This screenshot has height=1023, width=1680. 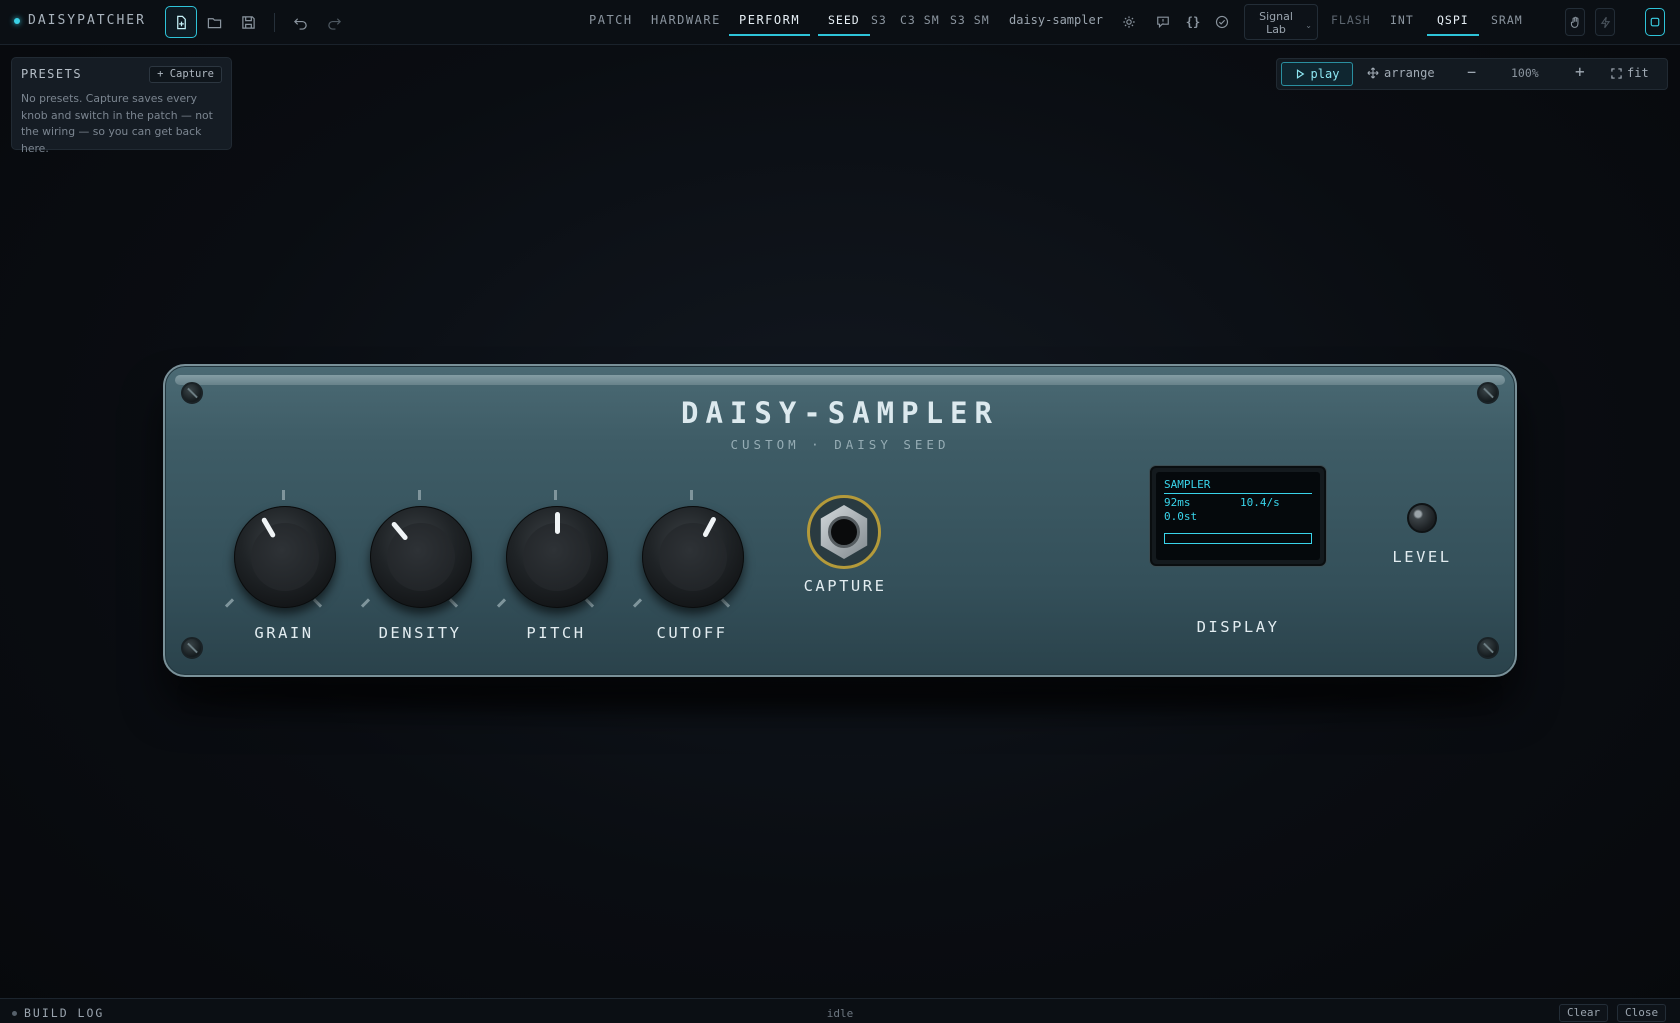 I want to click on play-label: play, so click(x=1325, y=74).